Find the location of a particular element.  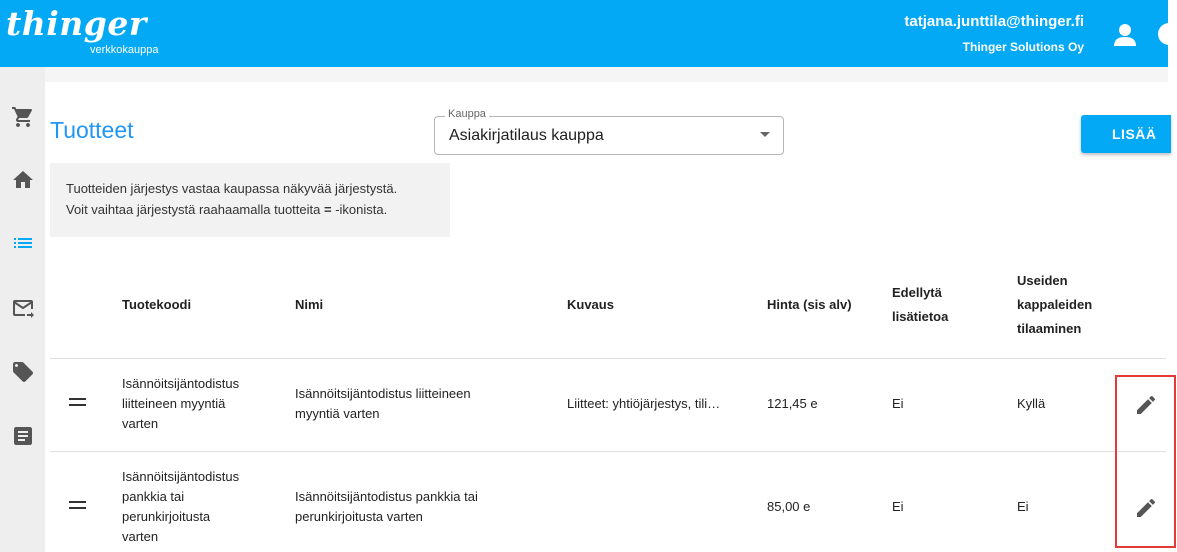

drag-symbol: = is located at coordinates (327, 209).